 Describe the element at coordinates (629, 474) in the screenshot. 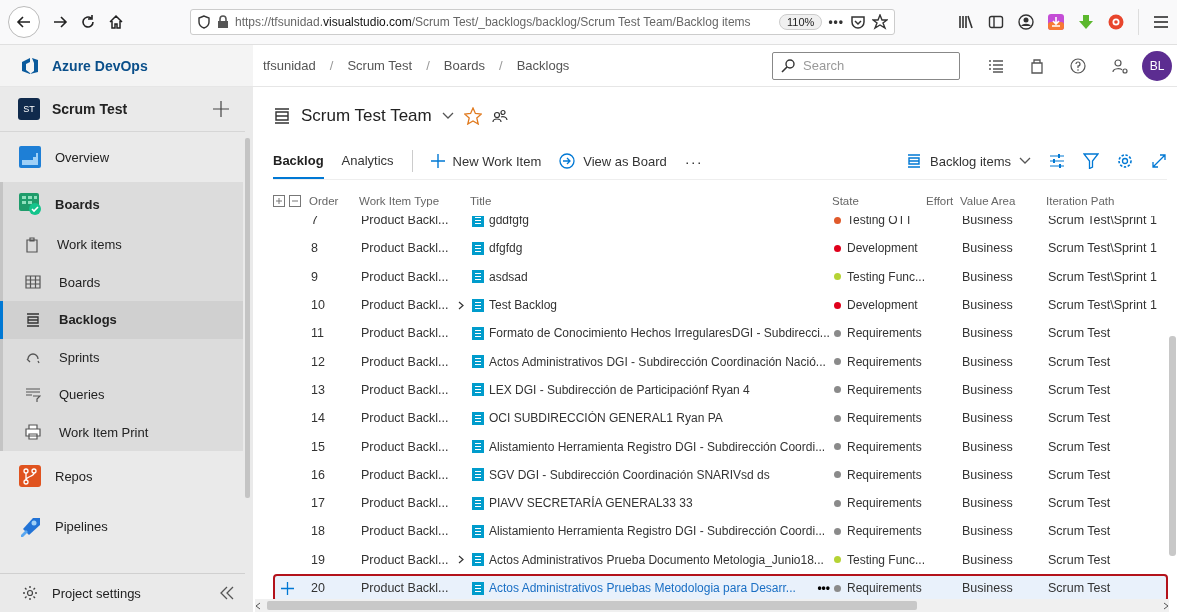

I see `work-item-title: SGV DGI - Subdirección Coordinación SNARIVsd ds` at that location.